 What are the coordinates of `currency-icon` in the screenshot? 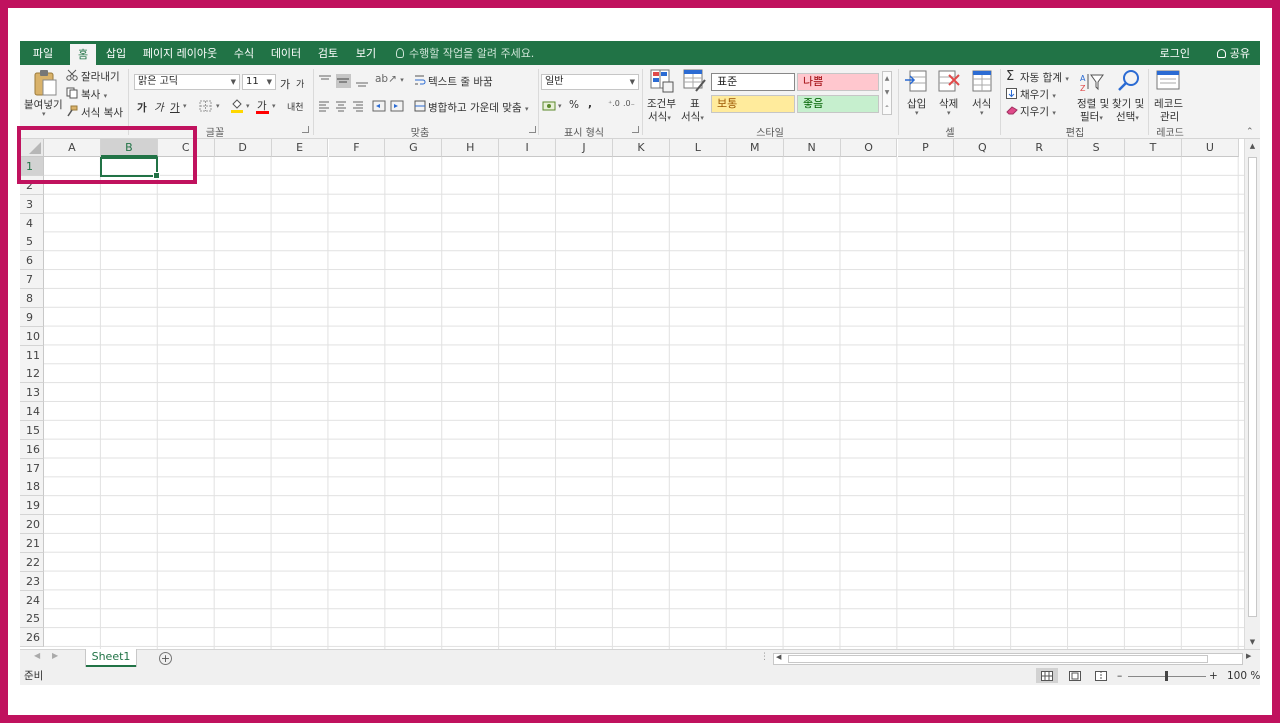 It's located at (549, 106).